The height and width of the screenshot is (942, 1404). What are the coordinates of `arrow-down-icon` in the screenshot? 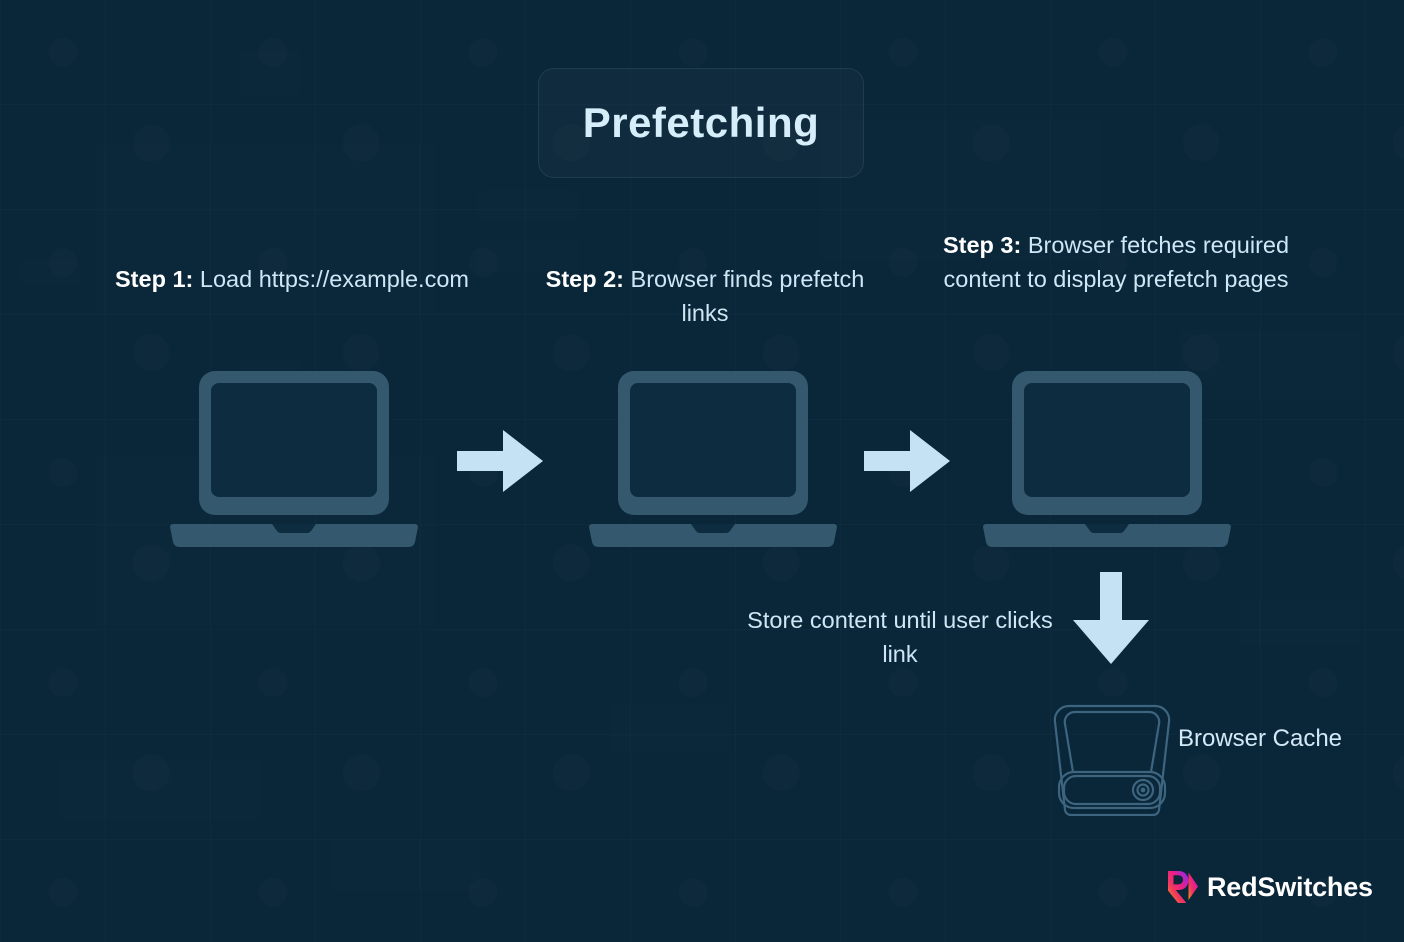 It's located at (1111, 618).